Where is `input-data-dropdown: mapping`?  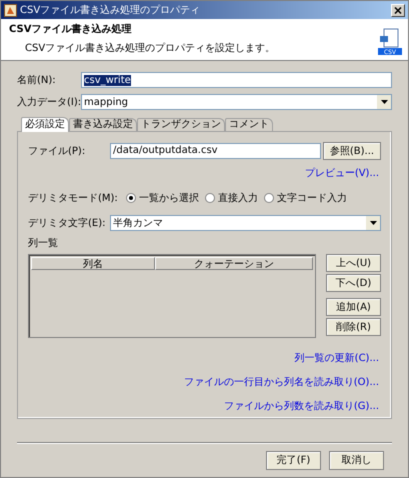 input-data-dropdown: mapping is located at coordinates (236, 102).